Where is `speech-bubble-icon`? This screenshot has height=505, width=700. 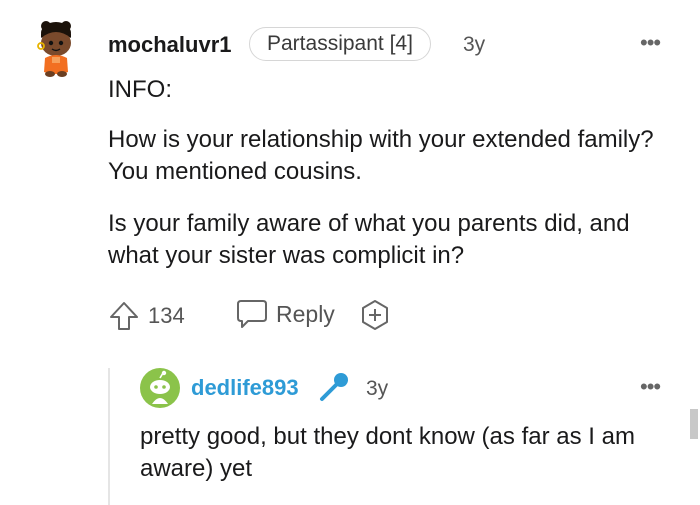
speech-bubble-icon is located at coordinates (252, 314).